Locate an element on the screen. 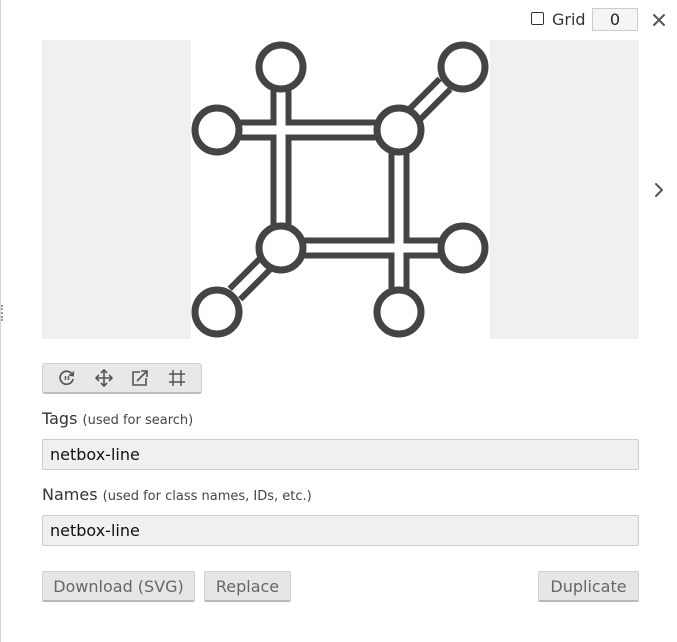 This screenshot has width=677, height=642. chevron-right-icon is located at coordinates (659, 190).